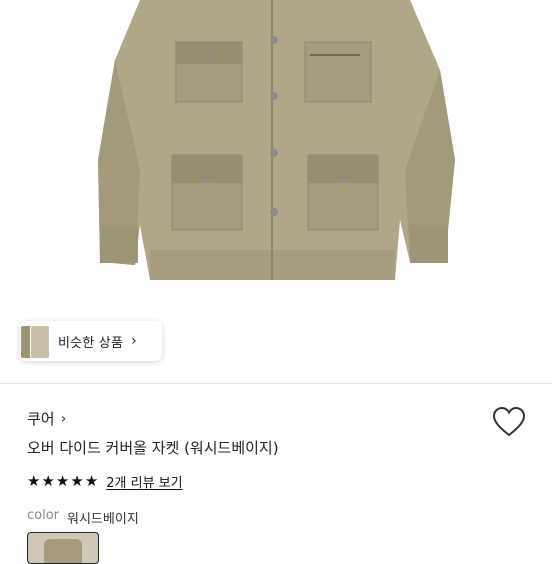  I want to click on divider, so click(276, 383).